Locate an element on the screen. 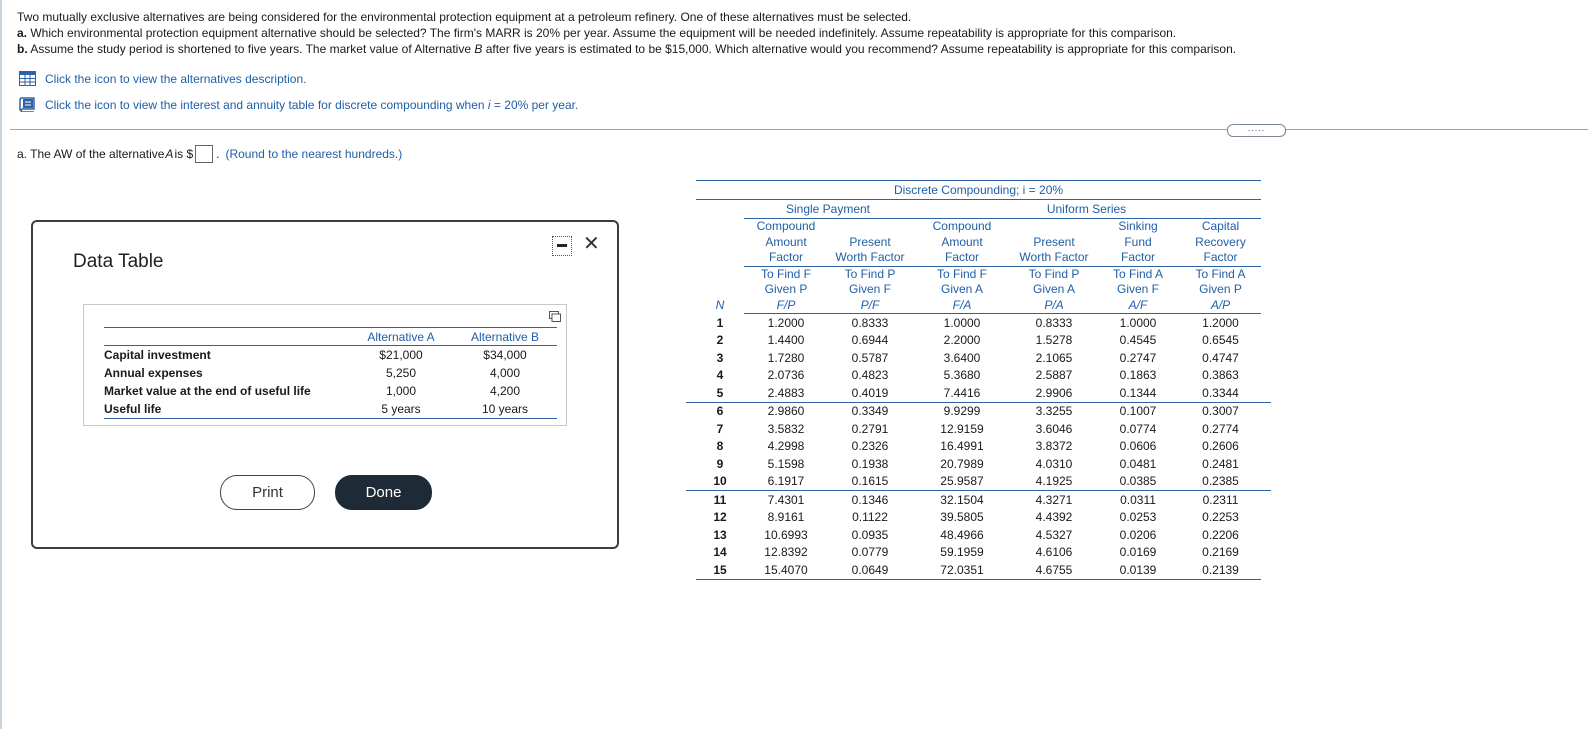 This screenshot has height=729, width=1588. factor-cell: 0.0206 is located at coordinates (1138, 534).